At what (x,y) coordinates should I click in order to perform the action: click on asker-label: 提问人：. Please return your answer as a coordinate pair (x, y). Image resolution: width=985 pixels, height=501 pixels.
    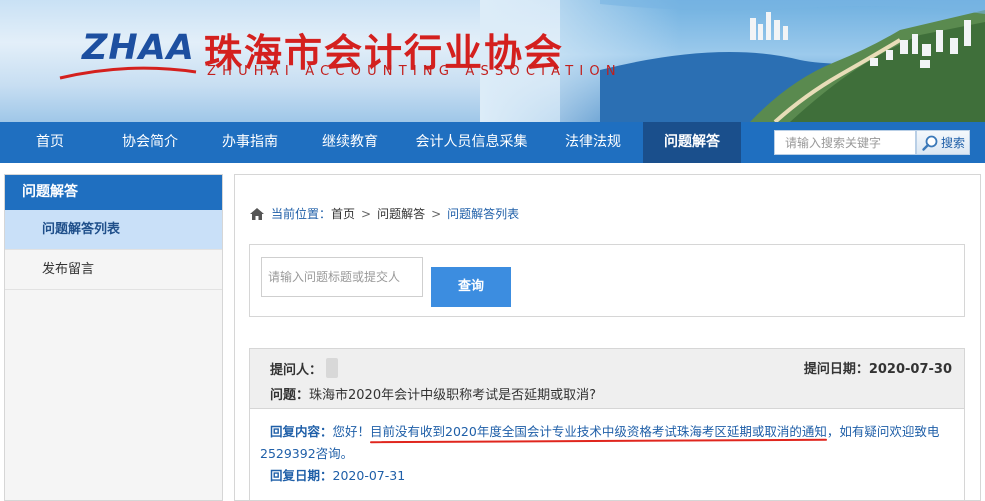
    Looking at the image, I should click on (296, 370).